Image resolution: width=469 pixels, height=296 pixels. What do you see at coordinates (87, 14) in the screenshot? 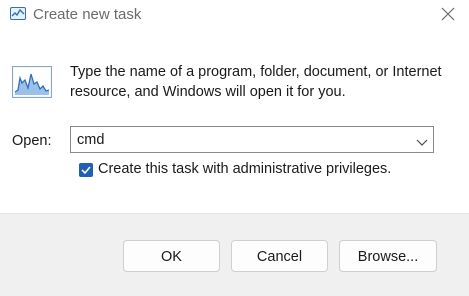
I see `window-title: Create new task` at bounding box center [87, 14].